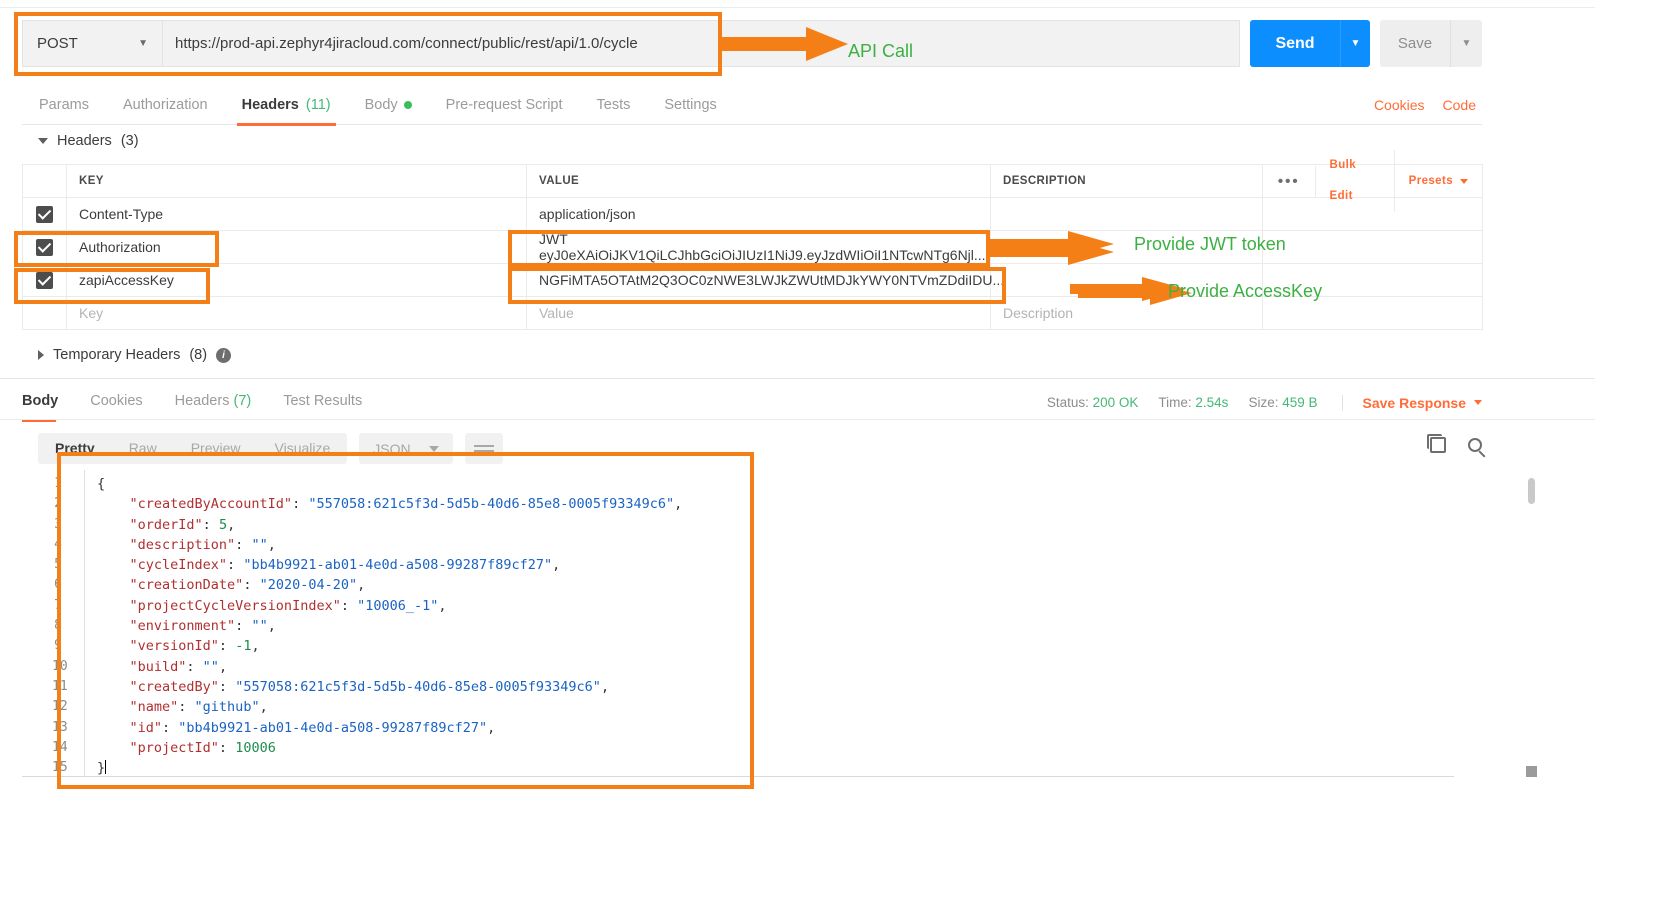 The width and height of the screenshot is (1677, 903). I want to click on temporary-headers-toggle: Temporary Headers (8) i, so click(135, 355).